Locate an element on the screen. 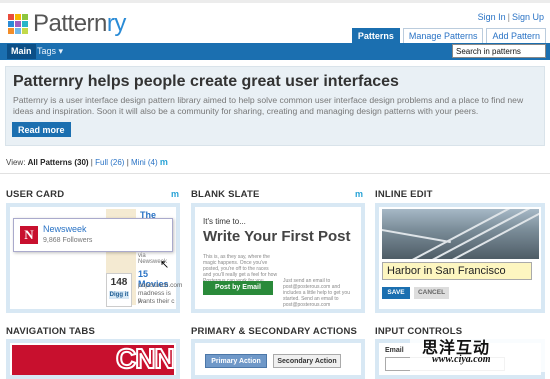 The width and height of the screenshot is (550, 379). tab-patterns: Patterns is located at coordinates (375, 35).